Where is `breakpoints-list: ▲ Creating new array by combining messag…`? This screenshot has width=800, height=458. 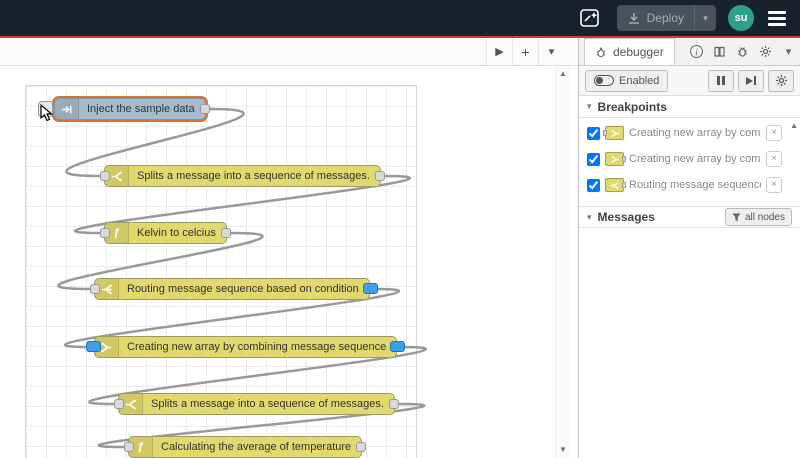 breakpoints-list: ▲ Creating new array by combining messag… is located at coordinates (689, 162).